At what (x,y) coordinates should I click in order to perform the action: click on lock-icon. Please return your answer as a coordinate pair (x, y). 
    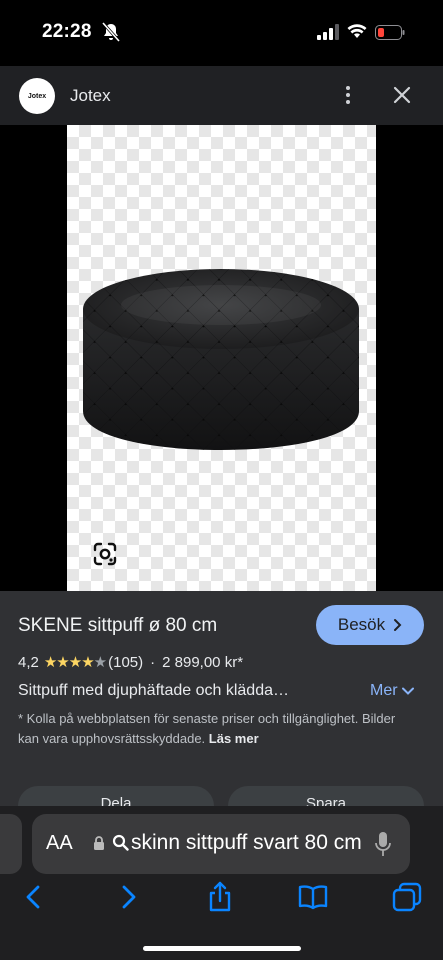
    Looking at the image, I should click on (99, 843).